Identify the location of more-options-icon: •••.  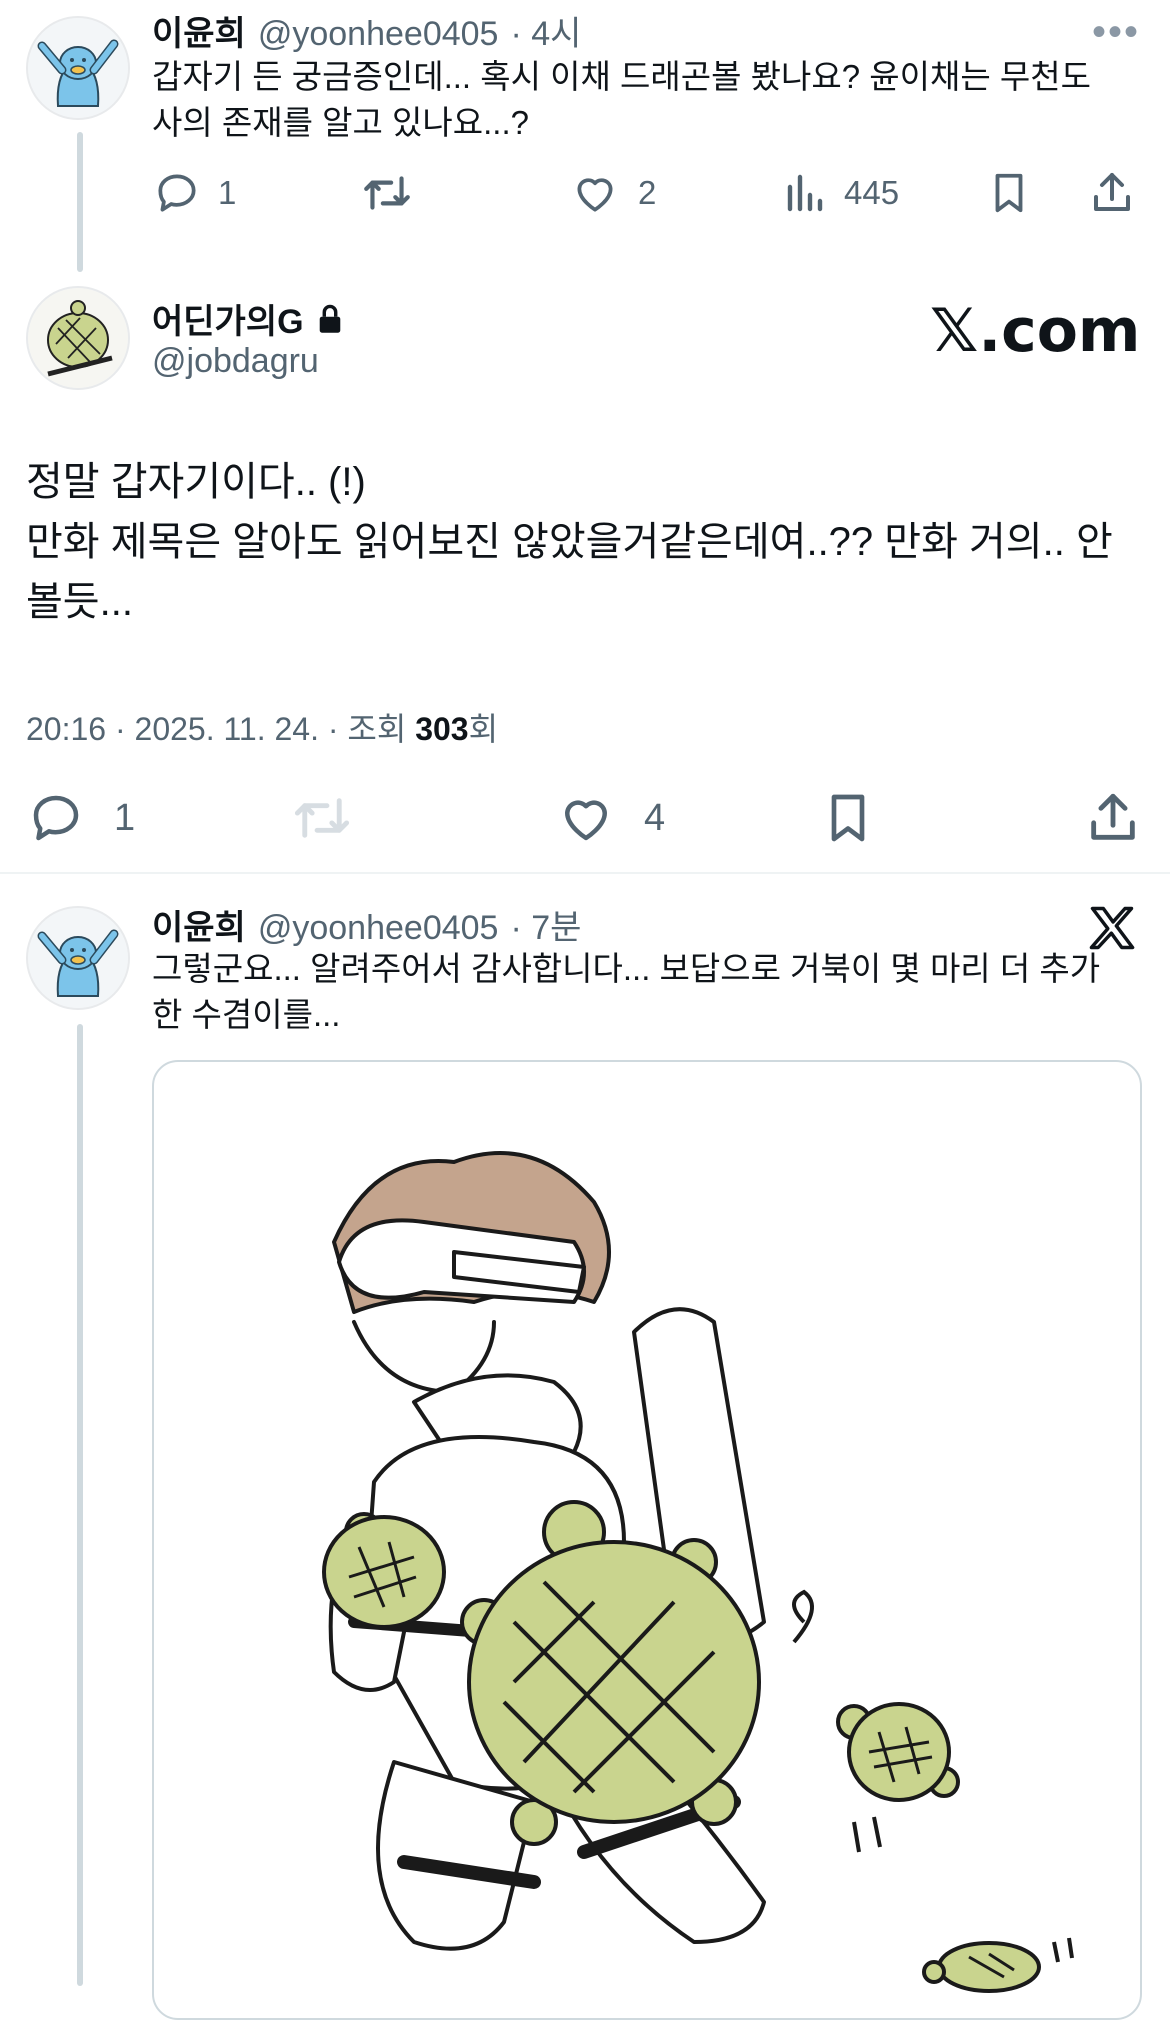
(1116, 32).